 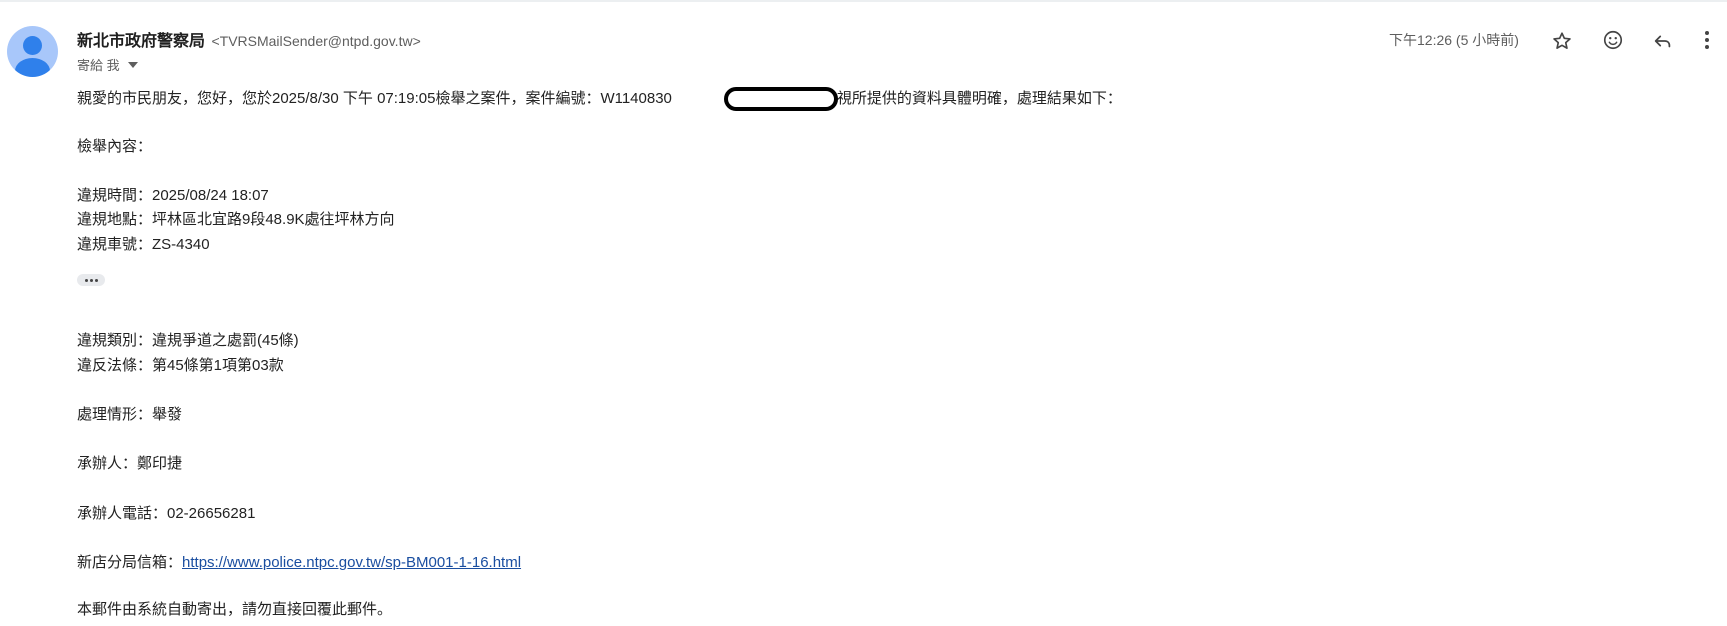 What do you see at coordinates (316, 41) in the screenshot?
I see `sender-email: <TVRSMailSender@ntpd.gov.tw>` at bounding box center [316, 41].